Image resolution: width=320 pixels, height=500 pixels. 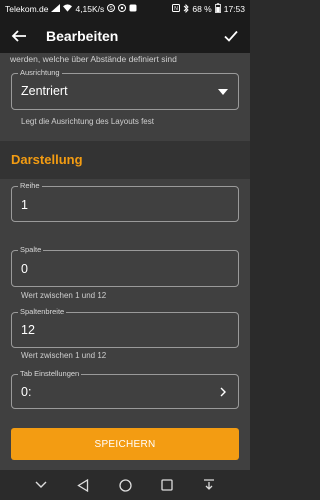 I want to click on dropdown-arrow-icon, so click(x=41, y=485).